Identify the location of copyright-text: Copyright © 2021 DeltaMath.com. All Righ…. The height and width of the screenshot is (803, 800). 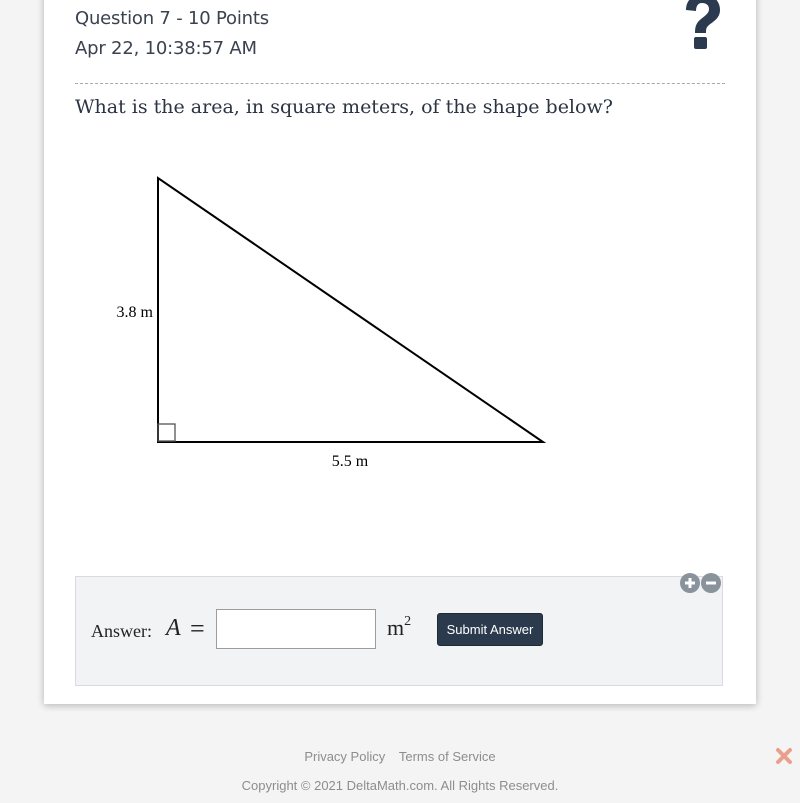
(400, 785).